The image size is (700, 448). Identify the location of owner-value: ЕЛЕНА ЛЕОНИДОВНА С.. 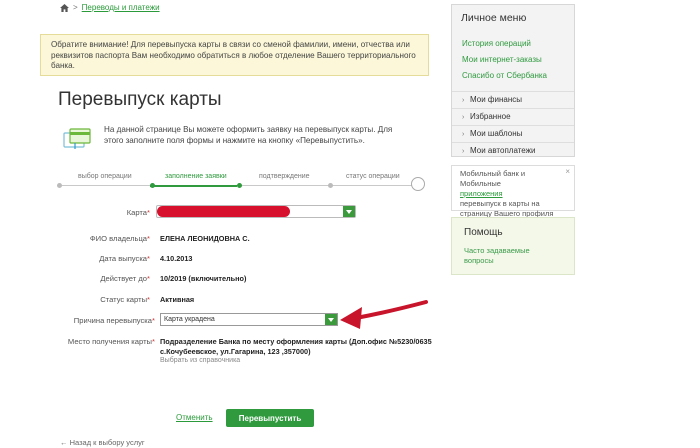
(205, 238).